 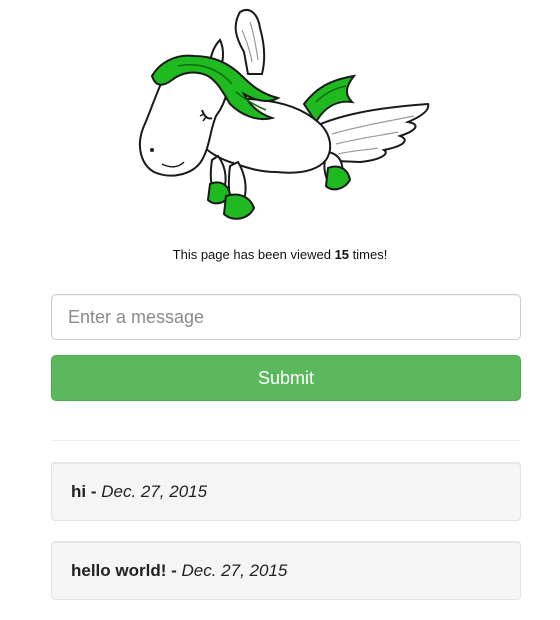 What do you see at coordinates (286, 378) in the screenshot?
I see `submit-button: Submit` at bounding box center [286, 378].